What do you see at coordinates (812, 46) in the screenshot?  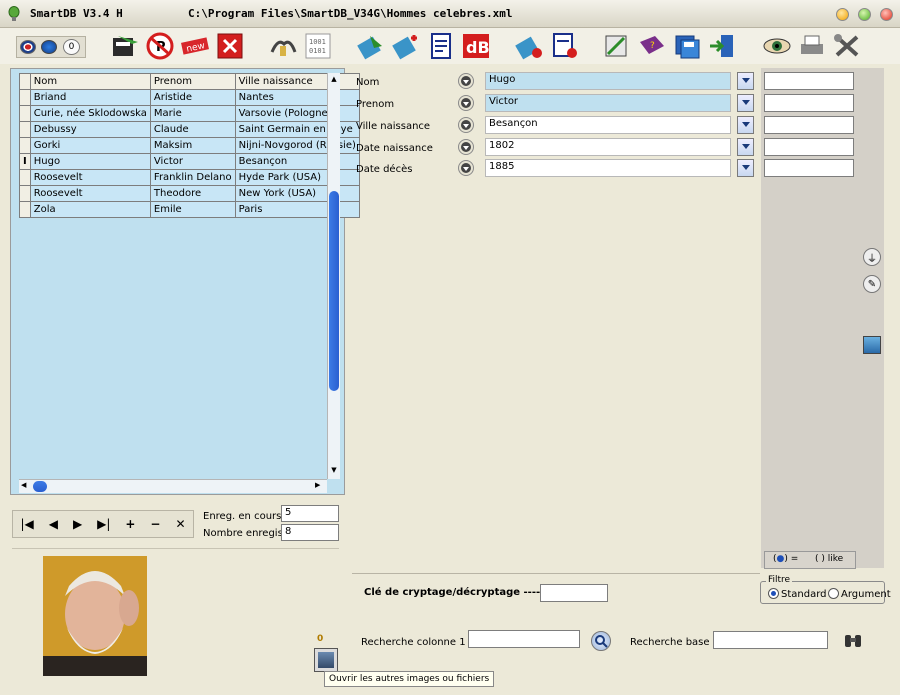 I see `print-button` at bounding box center [812, 46].